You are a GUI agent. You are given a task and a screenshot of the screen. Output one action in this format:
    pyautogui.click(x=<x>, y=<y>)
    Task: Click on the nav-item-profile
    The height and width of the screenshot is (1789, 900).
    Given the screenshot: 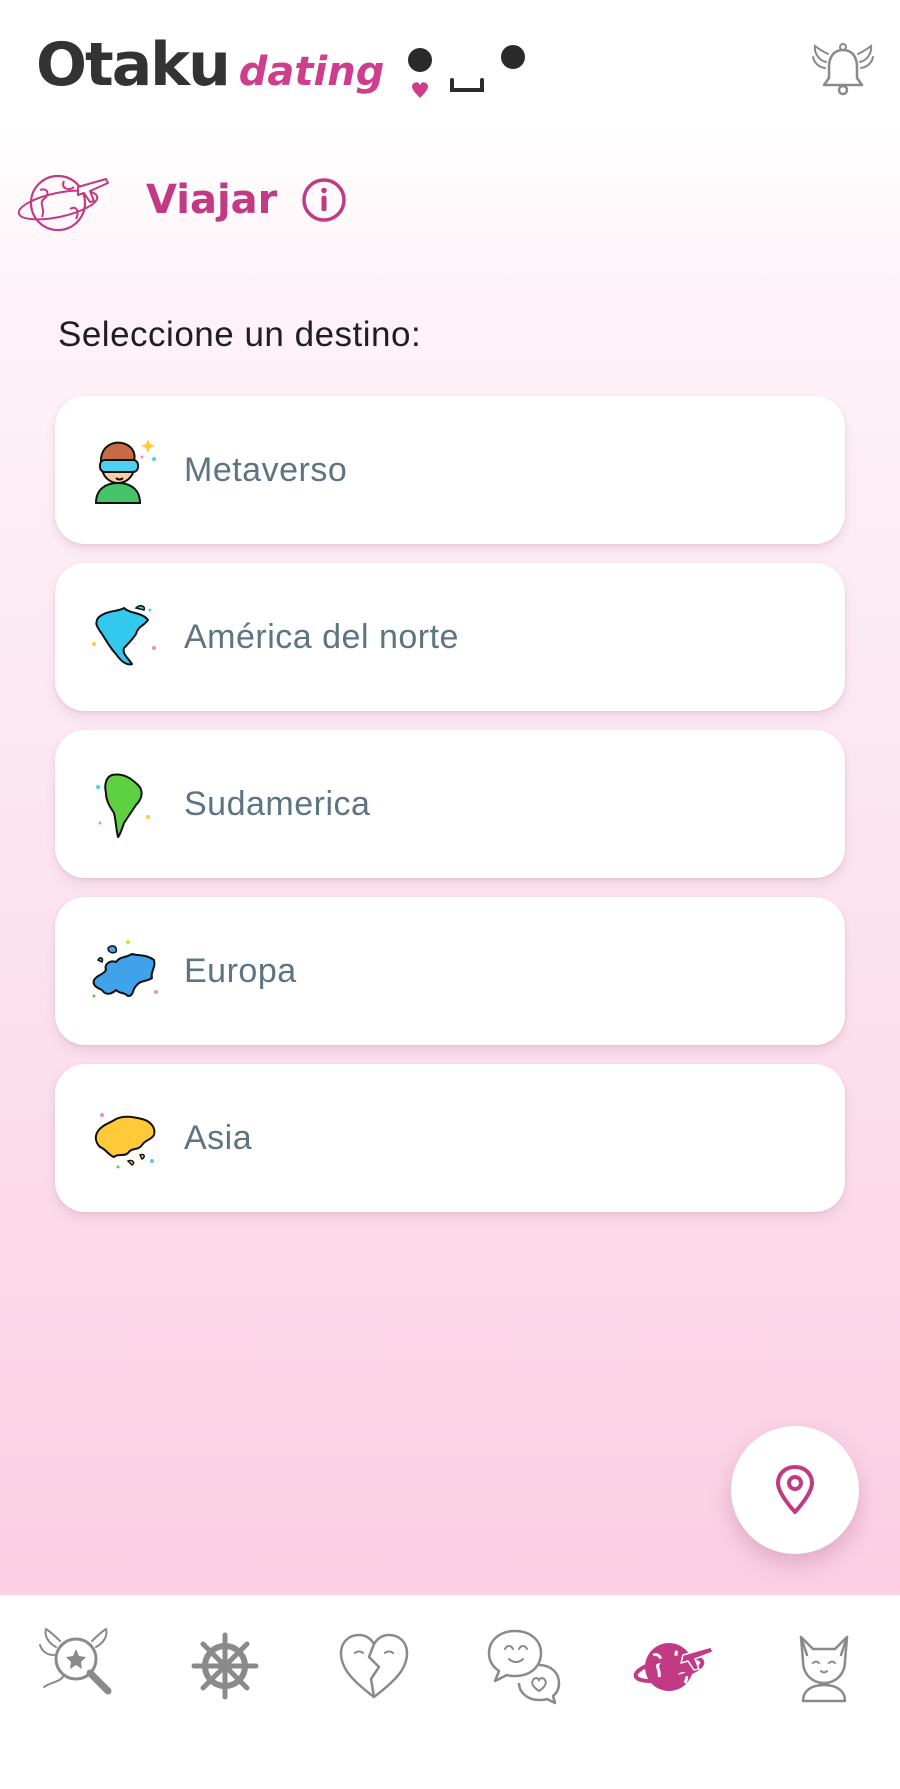 What is the action you would take?
    pyautogui.click(x=824, y=1666)
    